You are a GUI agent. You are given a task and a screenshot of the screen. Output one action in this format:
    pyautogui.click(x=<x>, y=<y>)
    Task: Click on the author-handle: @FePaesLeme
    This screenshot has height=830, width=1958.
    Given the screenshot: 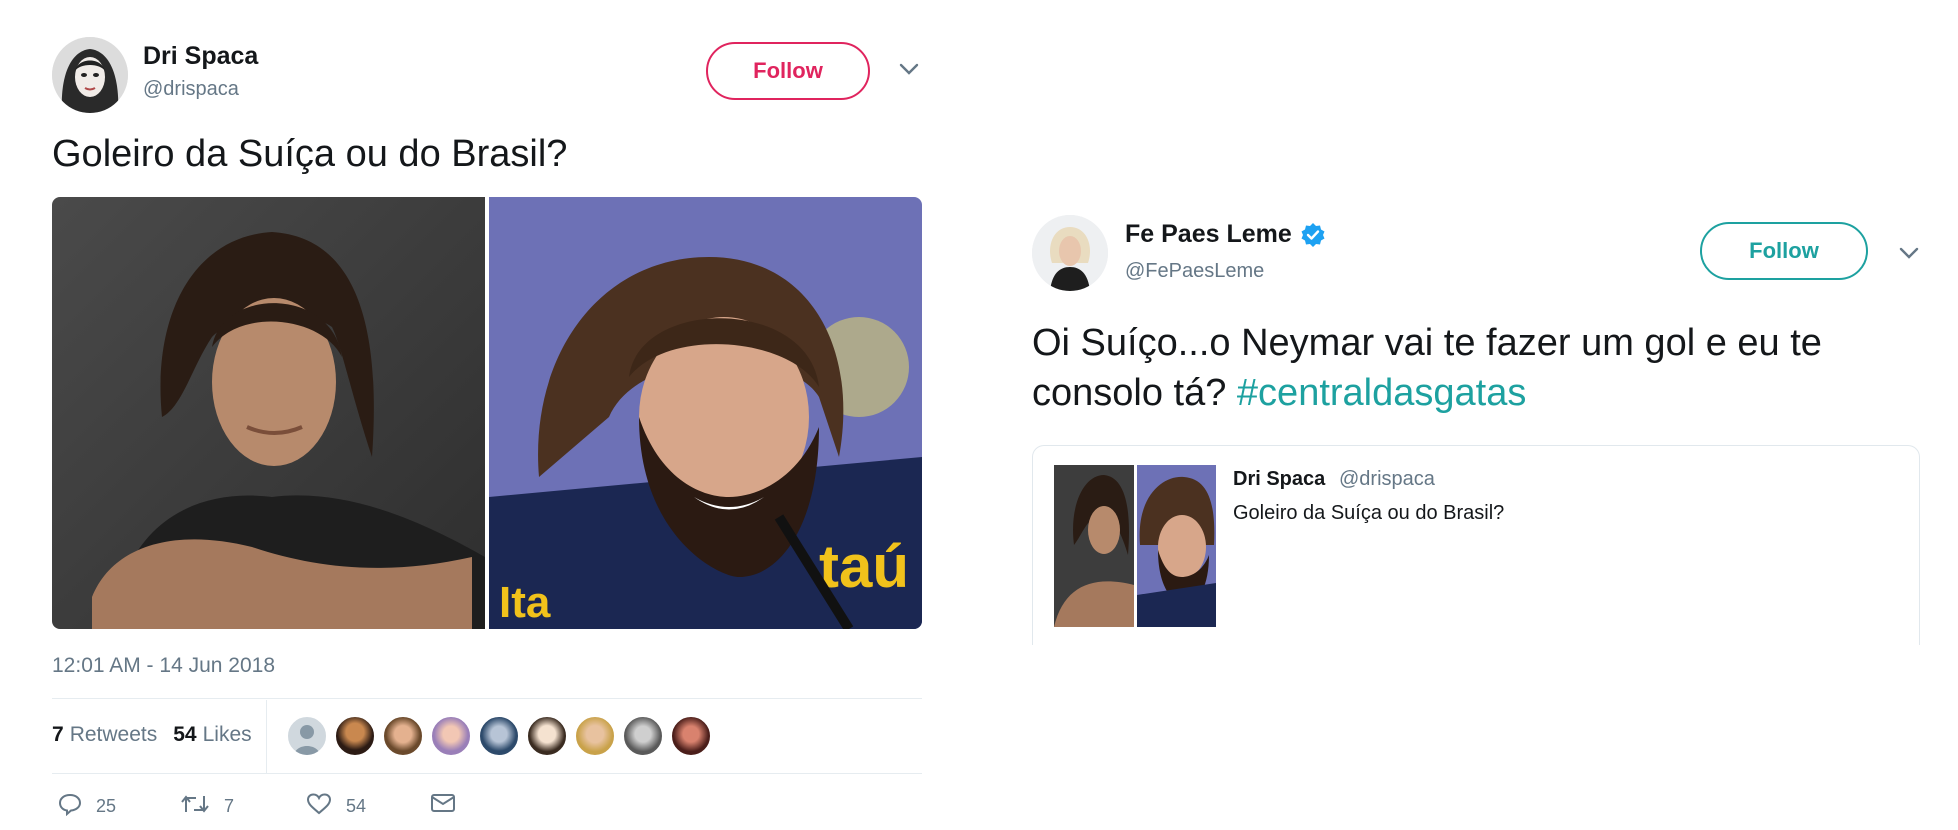 What is the action you would take?
    pyautogui.click(x=1194, y=271)
    